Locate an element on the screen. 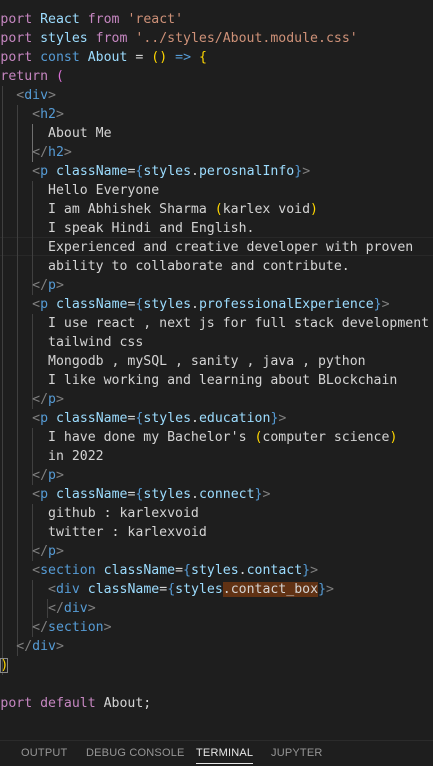 This screenshot has height=766, width=433. tab-jupyter: JUPYTER is located at coordinates (297, 752).